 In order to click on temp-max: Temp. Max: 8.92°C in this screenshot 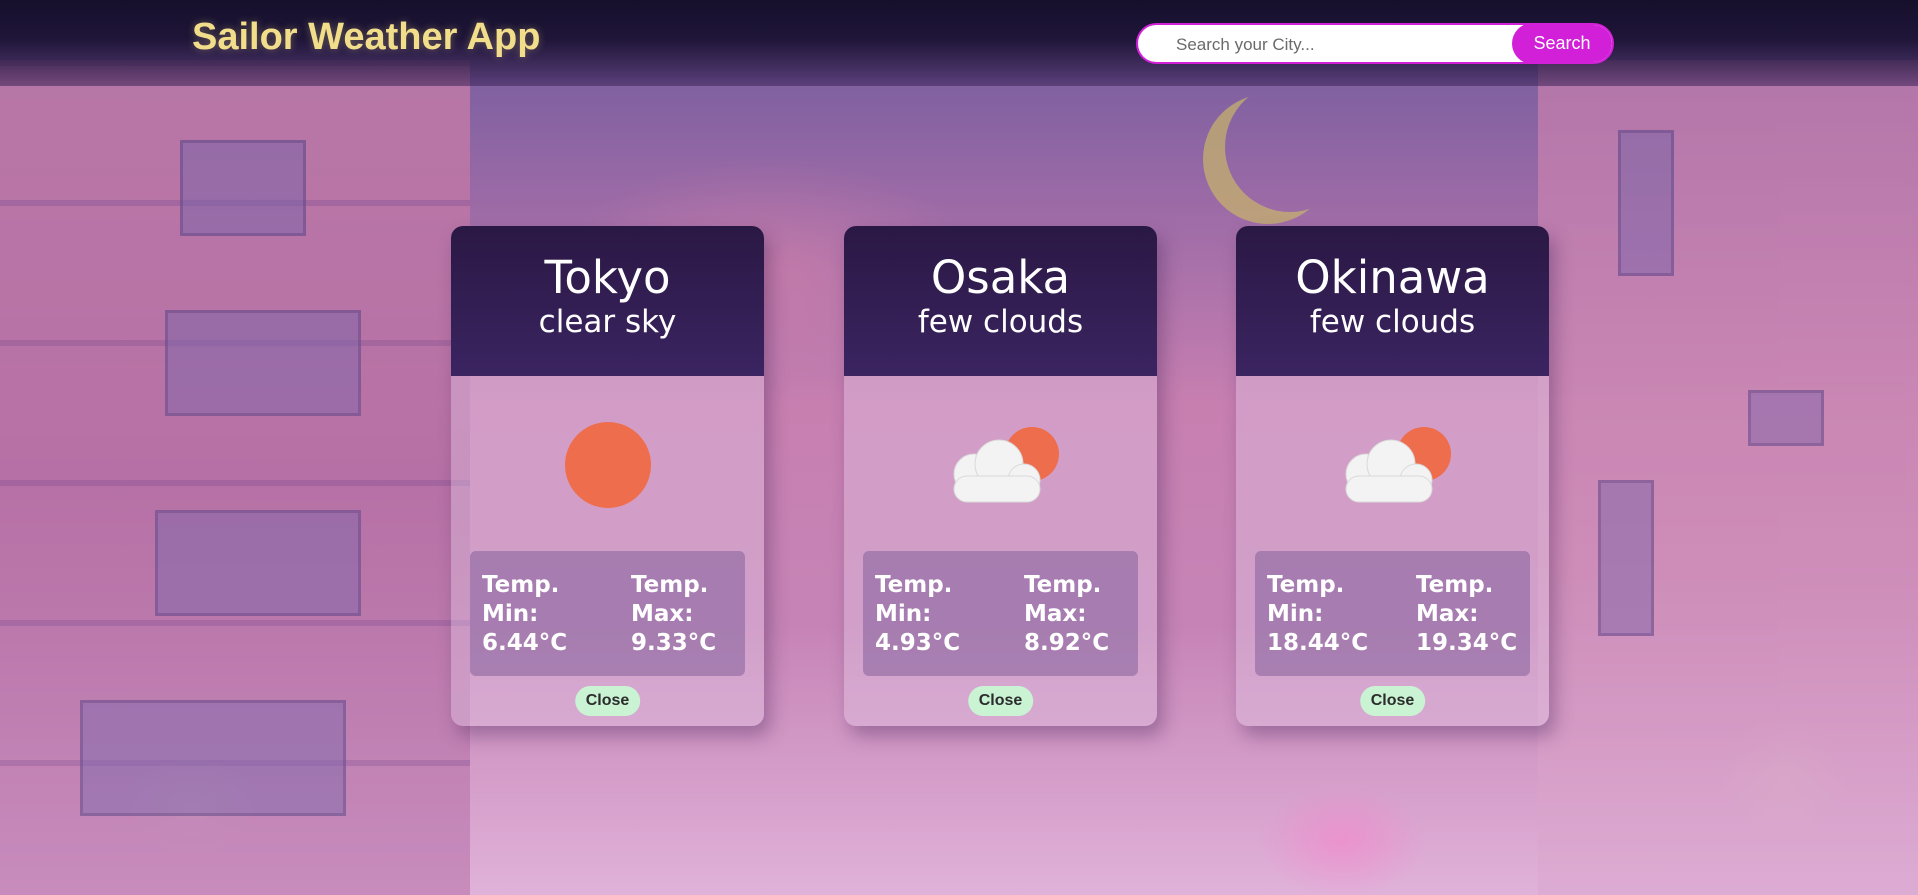, I will do `click(1084, 614)`.